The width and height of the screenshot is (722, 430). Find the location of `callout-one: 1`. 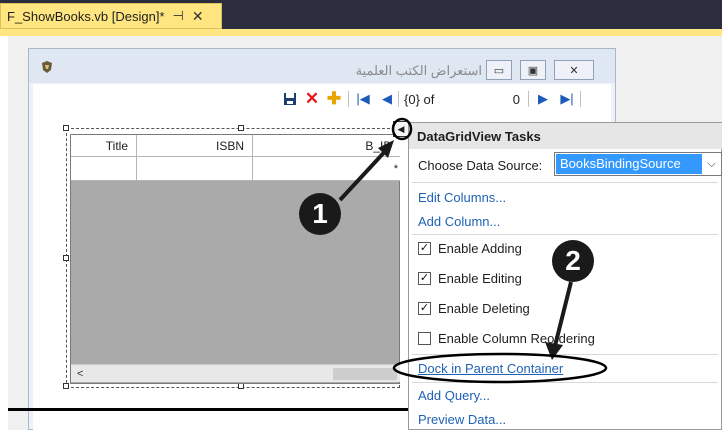

callout-one: 1 is located at coordinates (320, 214).